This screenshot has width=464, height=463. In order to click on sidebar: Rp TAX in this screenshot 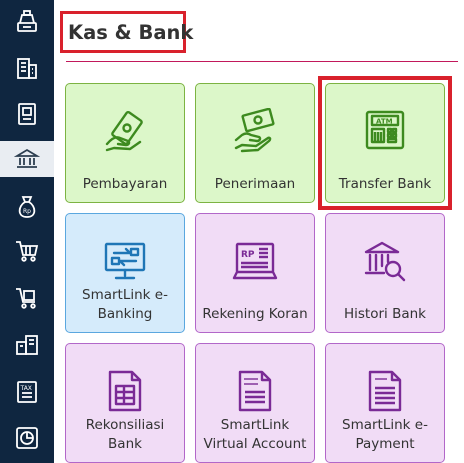, I will do `click(27, 231)`.